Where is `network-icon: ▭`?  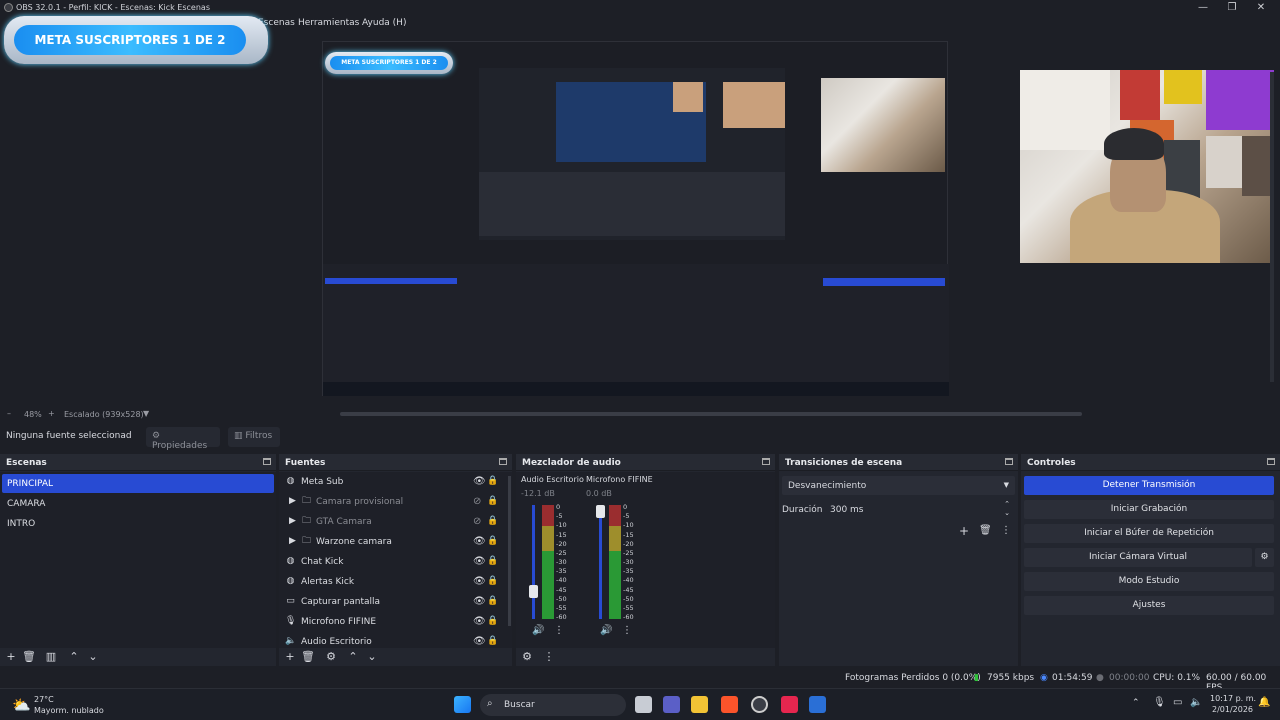
network-icon: ▭ is located at coordinates (1177, 702).